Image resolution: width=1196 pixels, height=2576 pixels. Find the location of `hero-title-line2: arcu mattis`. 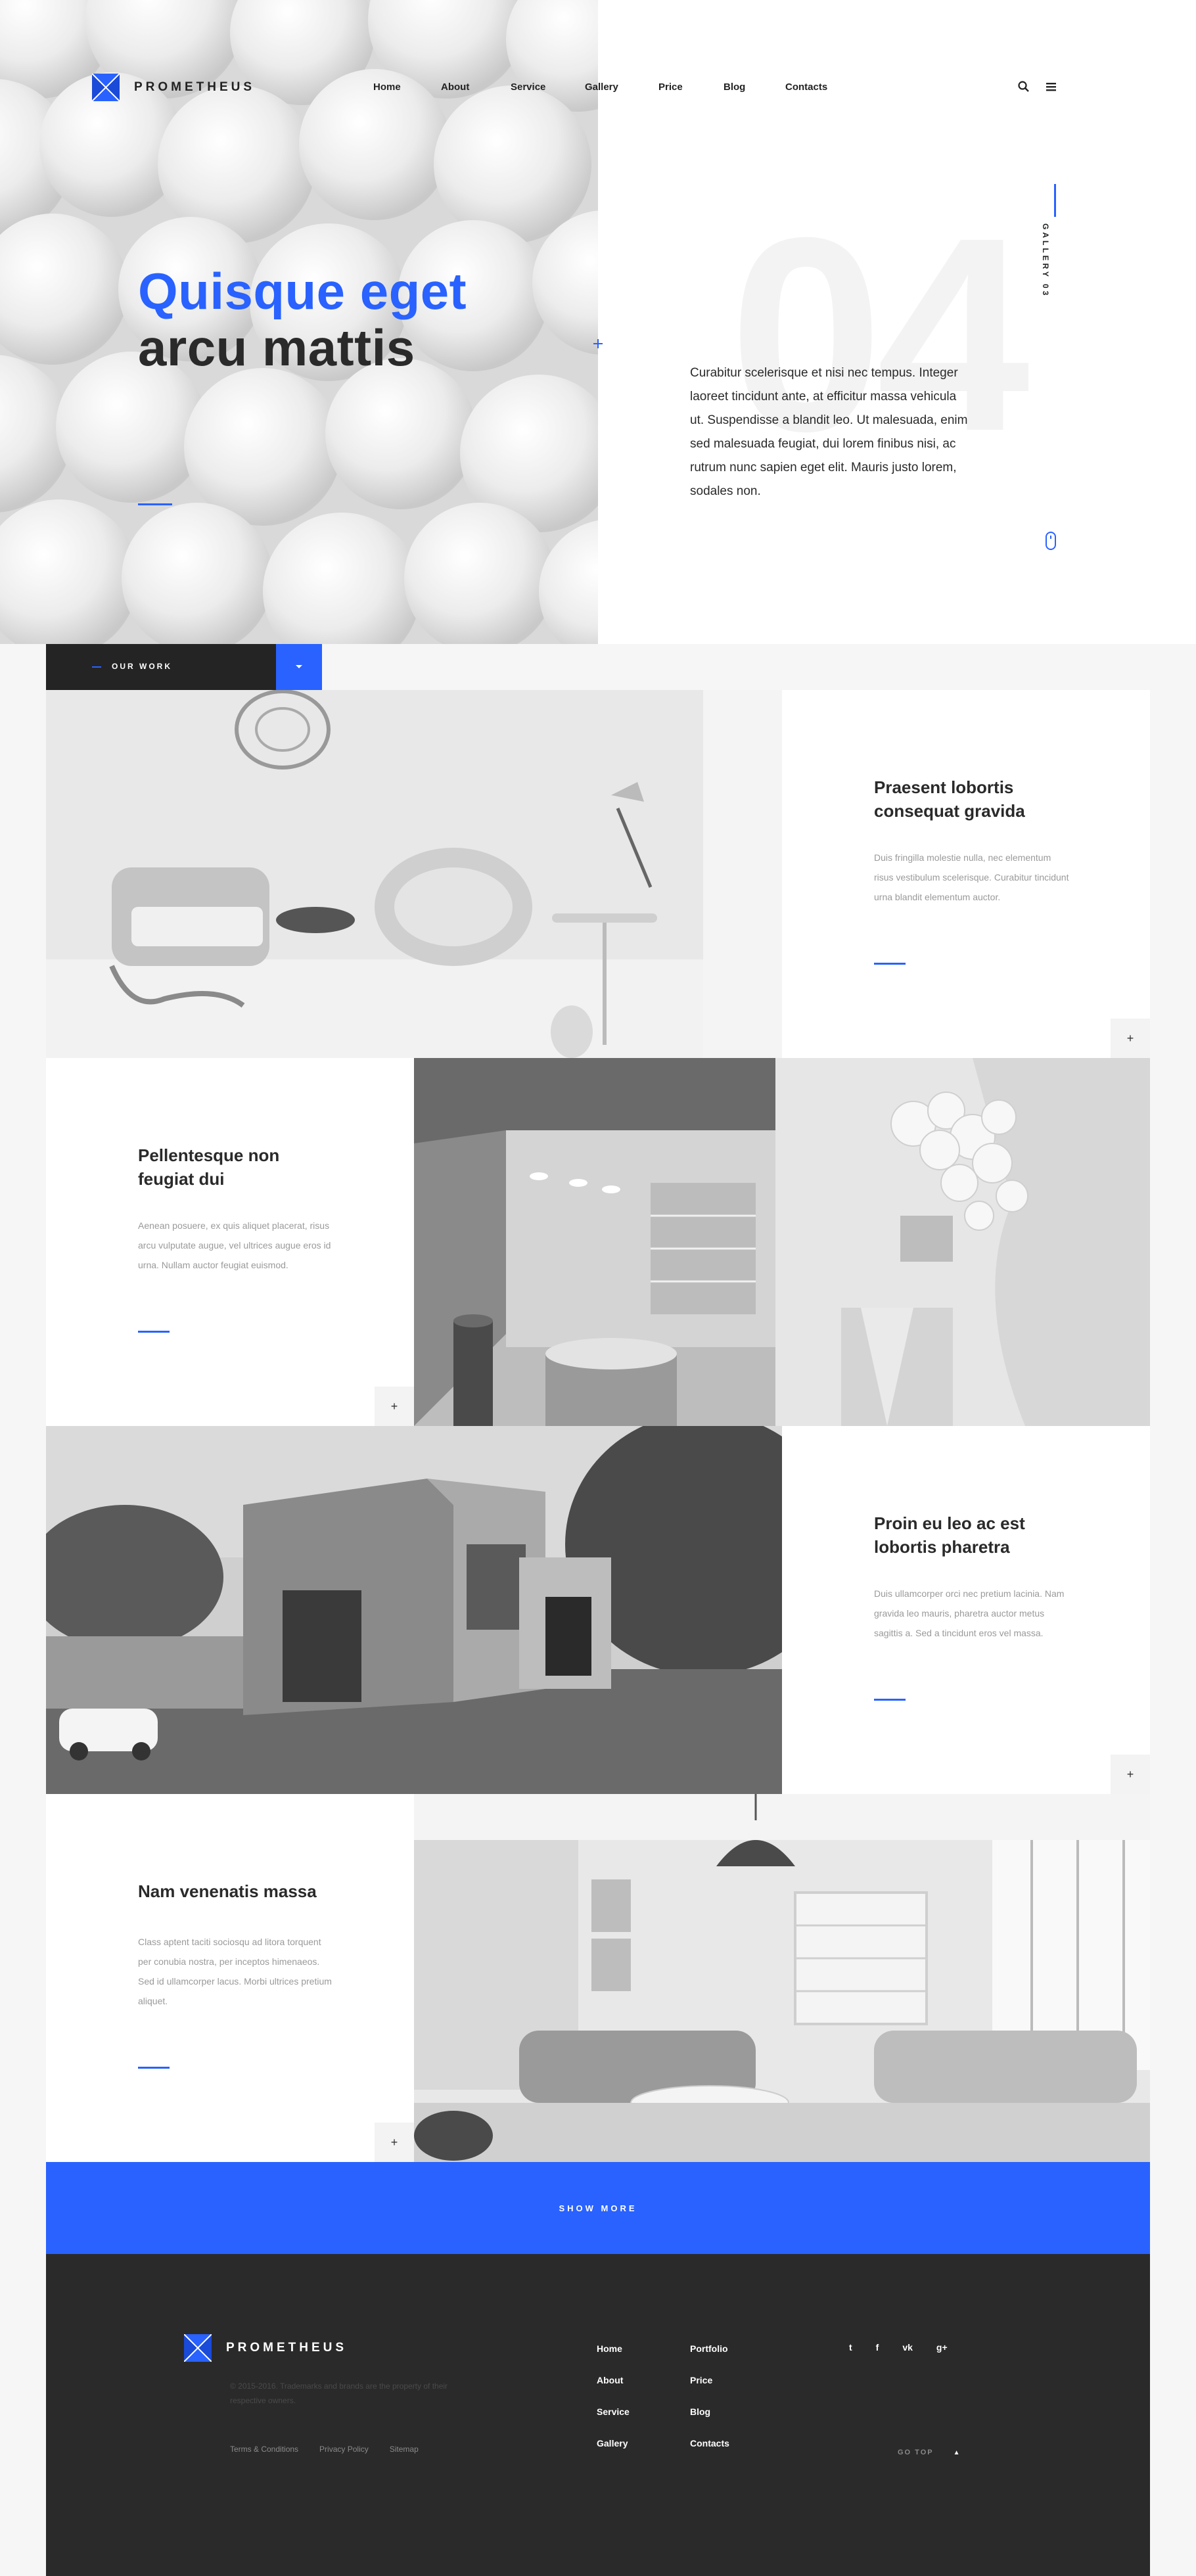

hero-title-line2: arcu mattis is located at coordinates (276, 348).